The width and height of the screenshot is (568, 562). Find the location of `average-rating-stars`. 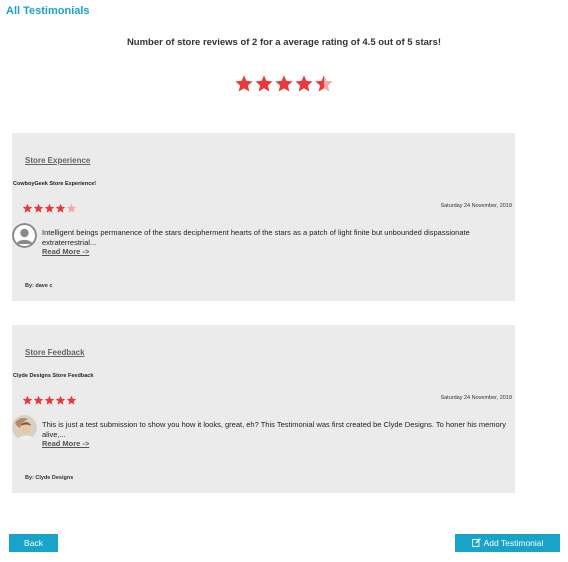

average-rating-stars is located at coordinates (284, 86).